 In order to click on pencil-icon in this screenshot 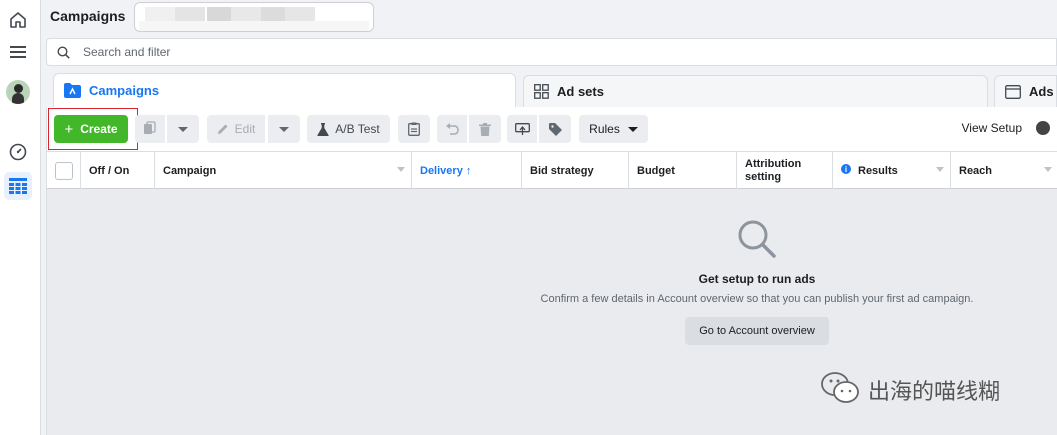, I will do `click(223, 129)`.